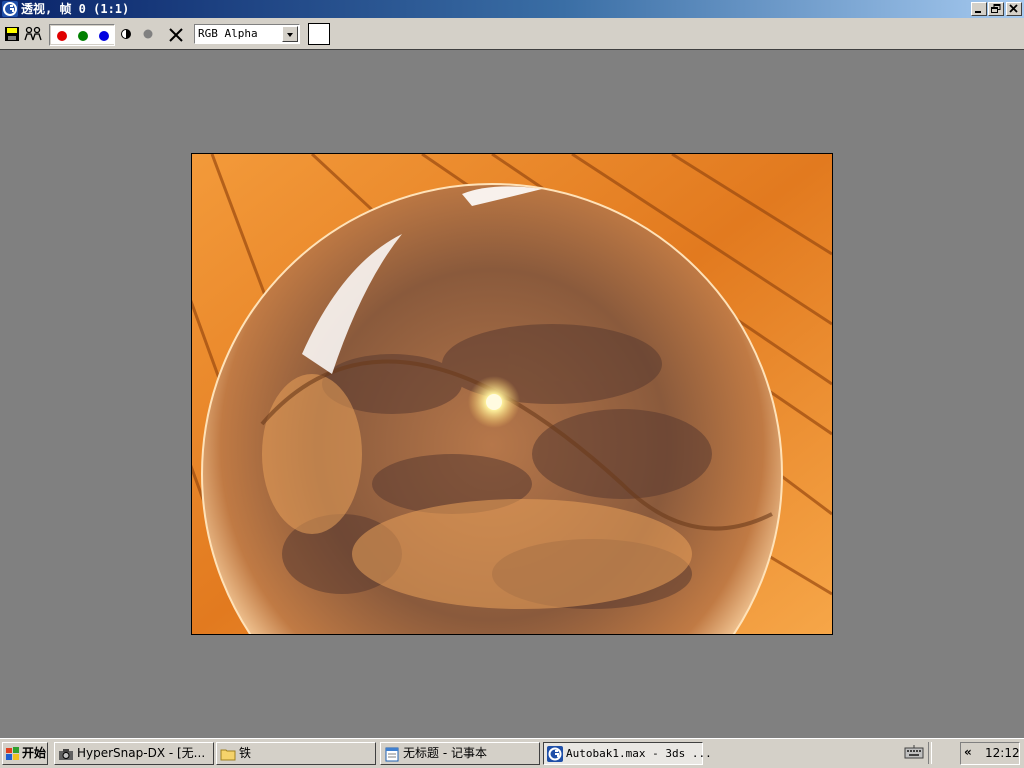 The image size is (1024, 768). What do you see at coordinates (979, 9) in the screenshot?
I see `minimize-button` at bounding box center [979, 9].